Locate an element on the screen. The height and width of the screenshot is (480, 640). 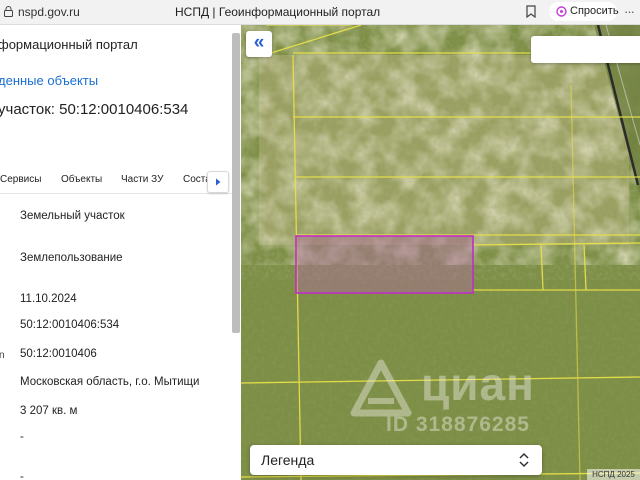
map-credit: НСПД 2025 is located at coordinates (613, 474).